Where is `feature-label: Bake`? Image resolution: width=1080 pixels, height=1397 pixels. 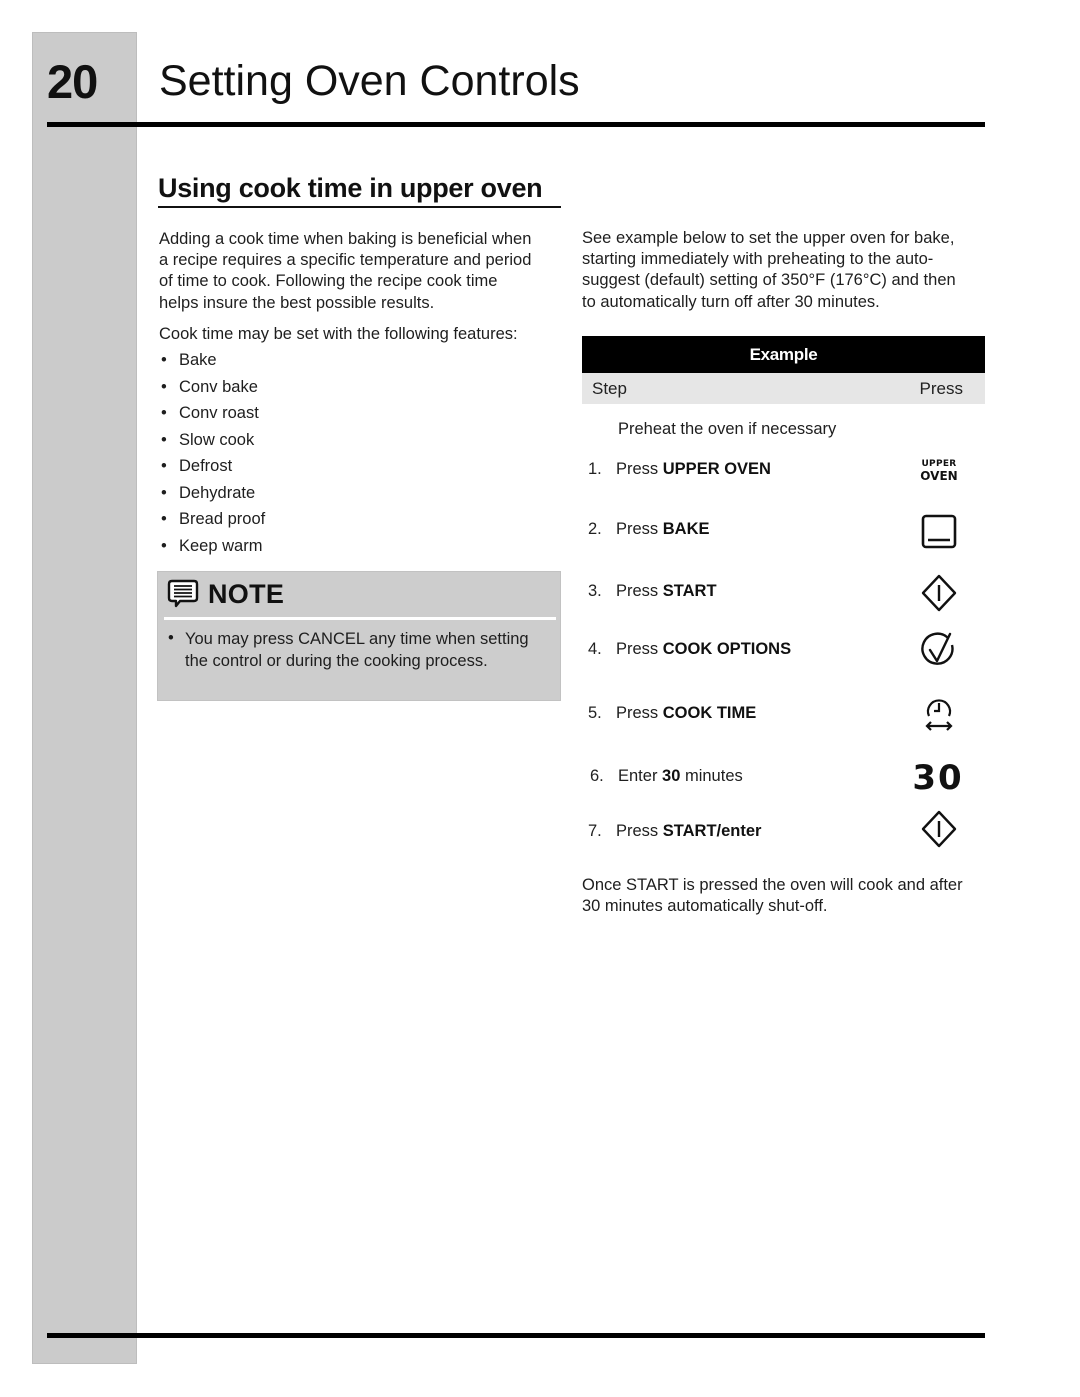 feature-label: Bake is located at coordinates (198, 360).